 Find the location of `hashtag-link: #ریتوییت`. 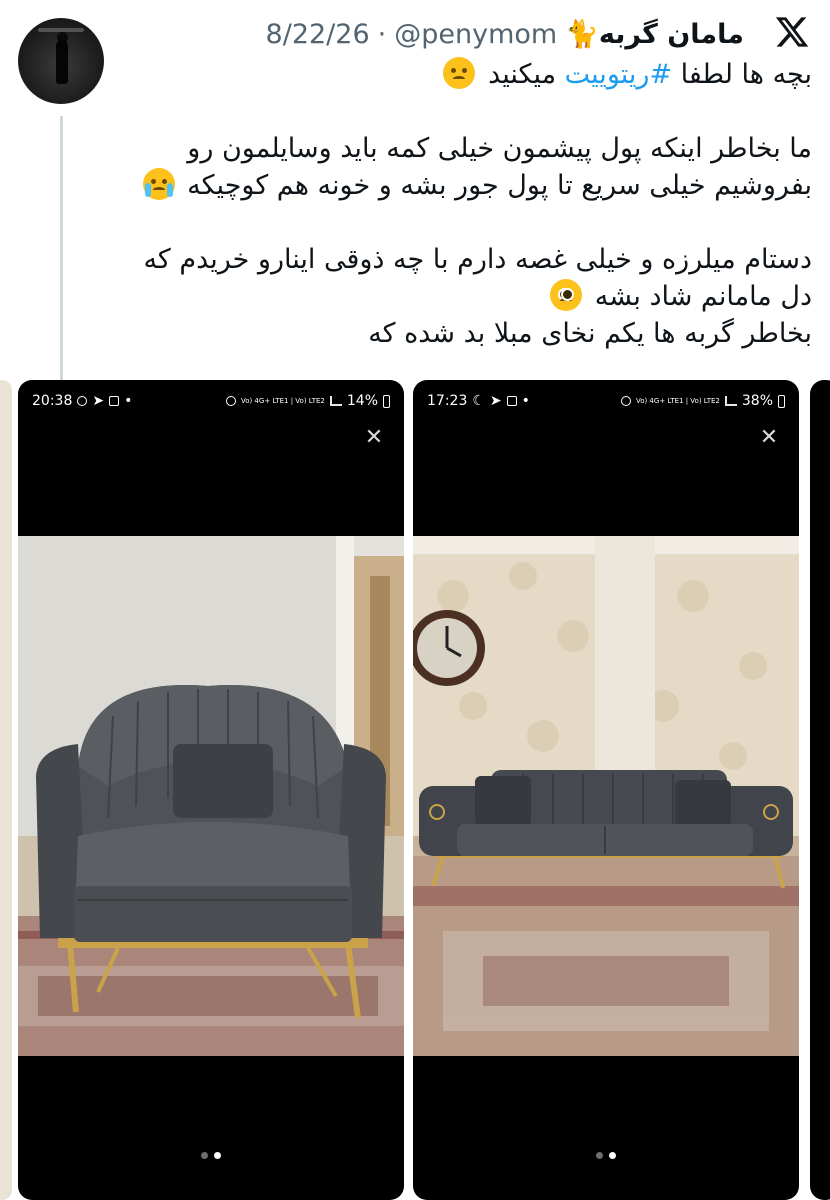

hashtag-link: #ریتوییت is located at coordinates (618, 74).